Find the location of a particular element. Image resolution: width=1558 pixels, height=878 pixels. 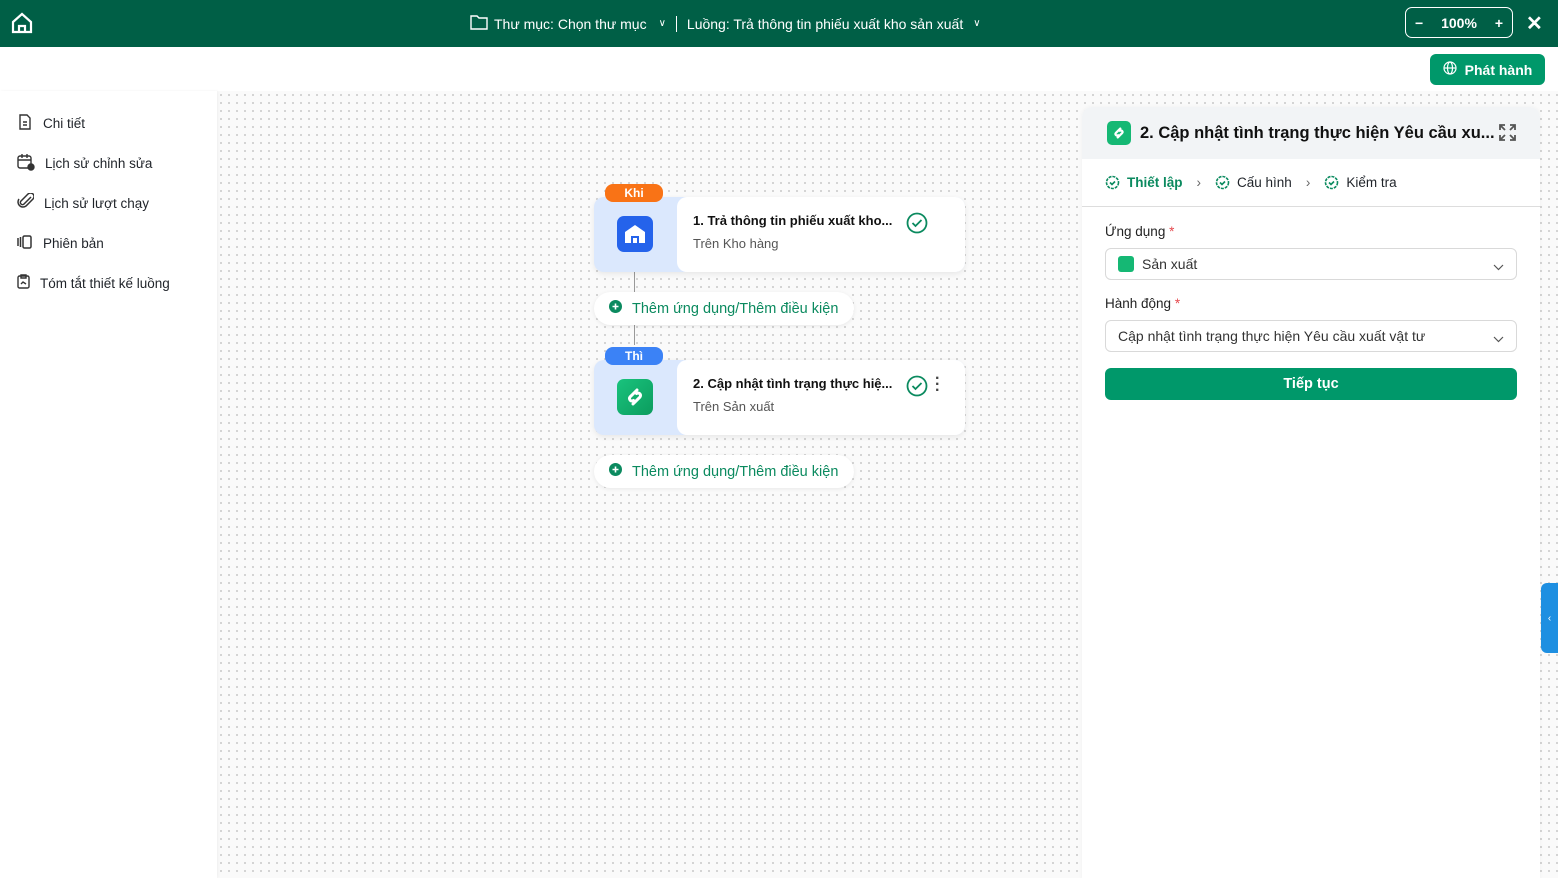

sidebar-item-label: Chi tiết is located at coordinates (64, 123).